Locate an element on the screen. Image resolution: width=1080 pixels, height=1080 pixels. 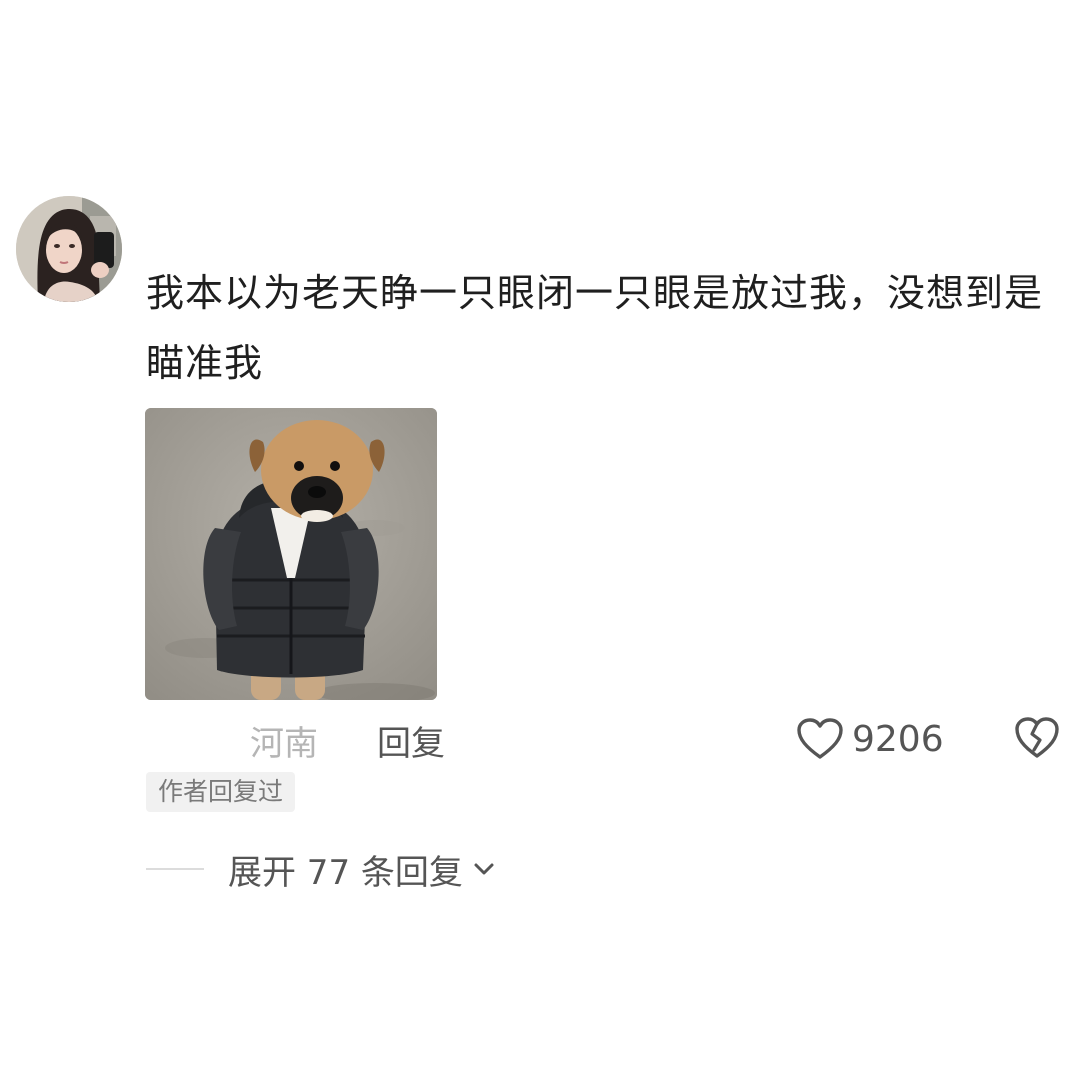
avatar-photo is located at coordinates (69, 249).